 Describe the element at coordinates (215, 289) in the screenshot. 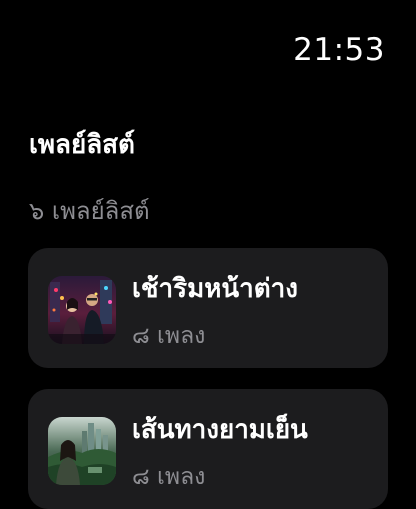

I see `playlist-title: เช้าริมหน้าต่าง` at that location.